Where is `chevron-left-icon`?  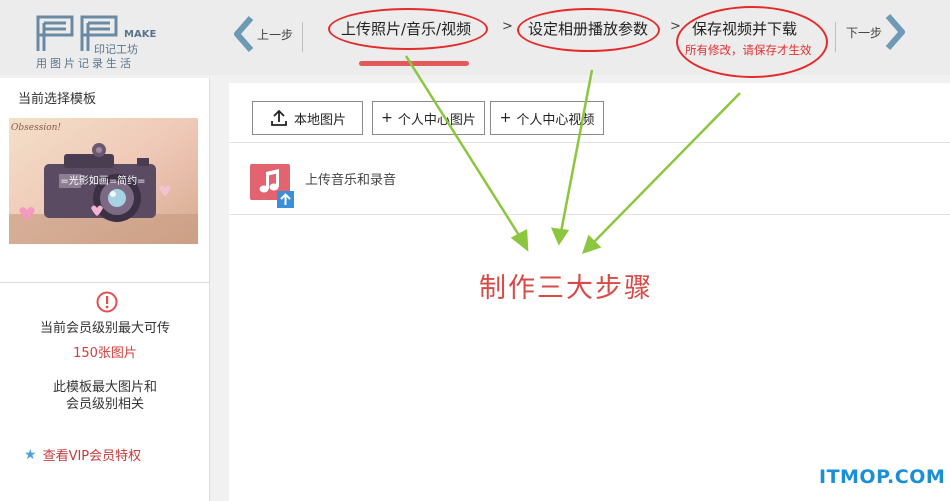
chevron-left-icon is located at coordinates (244, 34).